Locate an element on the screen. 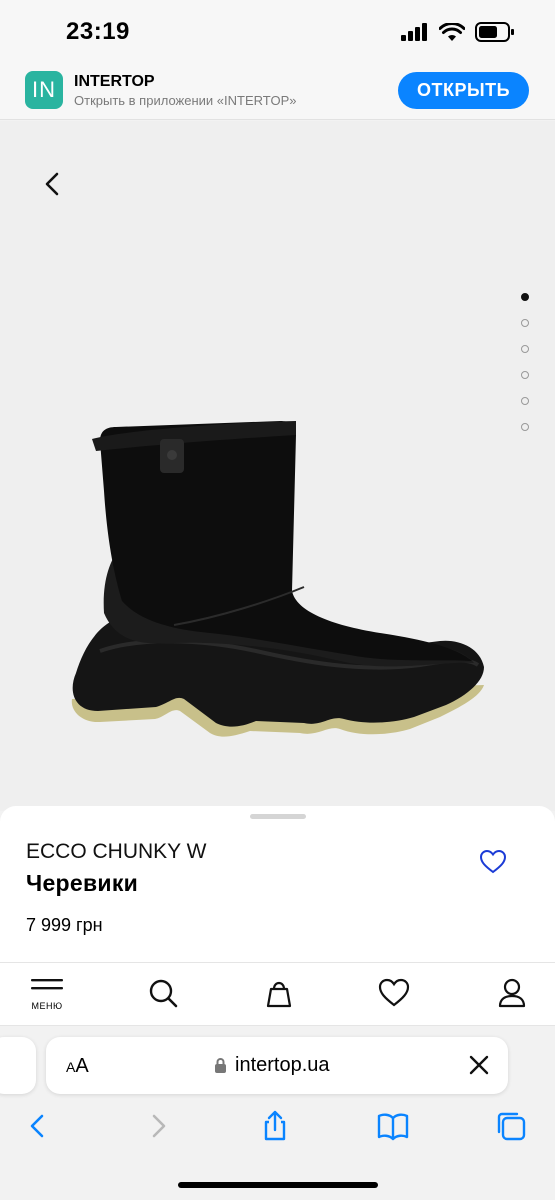 This screenshot has width=555, height=1200. previous-tab-preview is located at coordinates (18, 1065).